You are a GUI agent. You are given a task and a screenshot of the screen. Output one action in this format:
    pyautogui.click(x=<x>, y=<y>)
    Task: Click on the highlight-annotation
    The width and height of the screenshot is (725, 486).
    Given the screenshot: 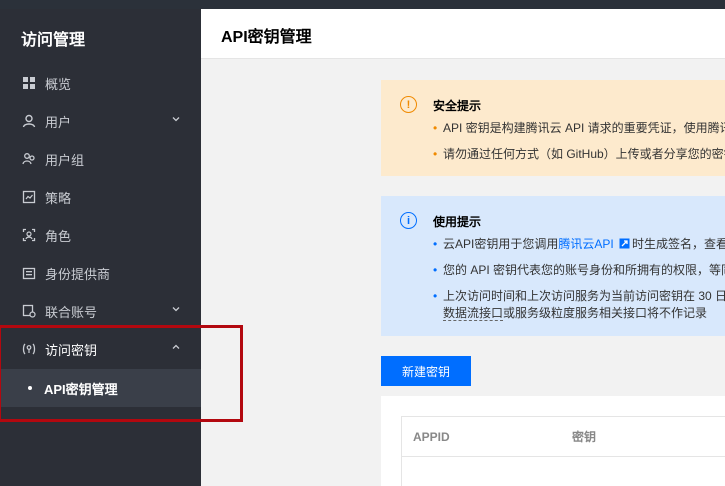 What is the action you would take?
    pyautogui.click(x=121, y=373)
    